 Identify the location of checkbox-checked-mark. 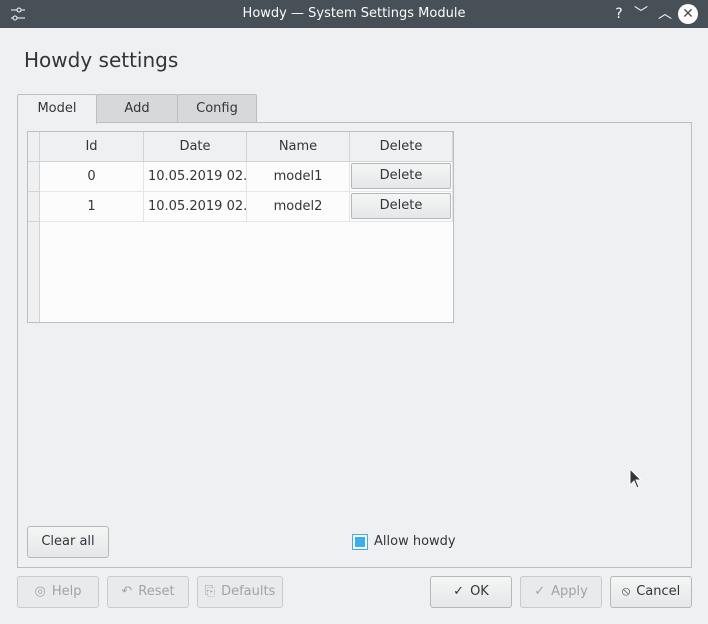
(360, 542).